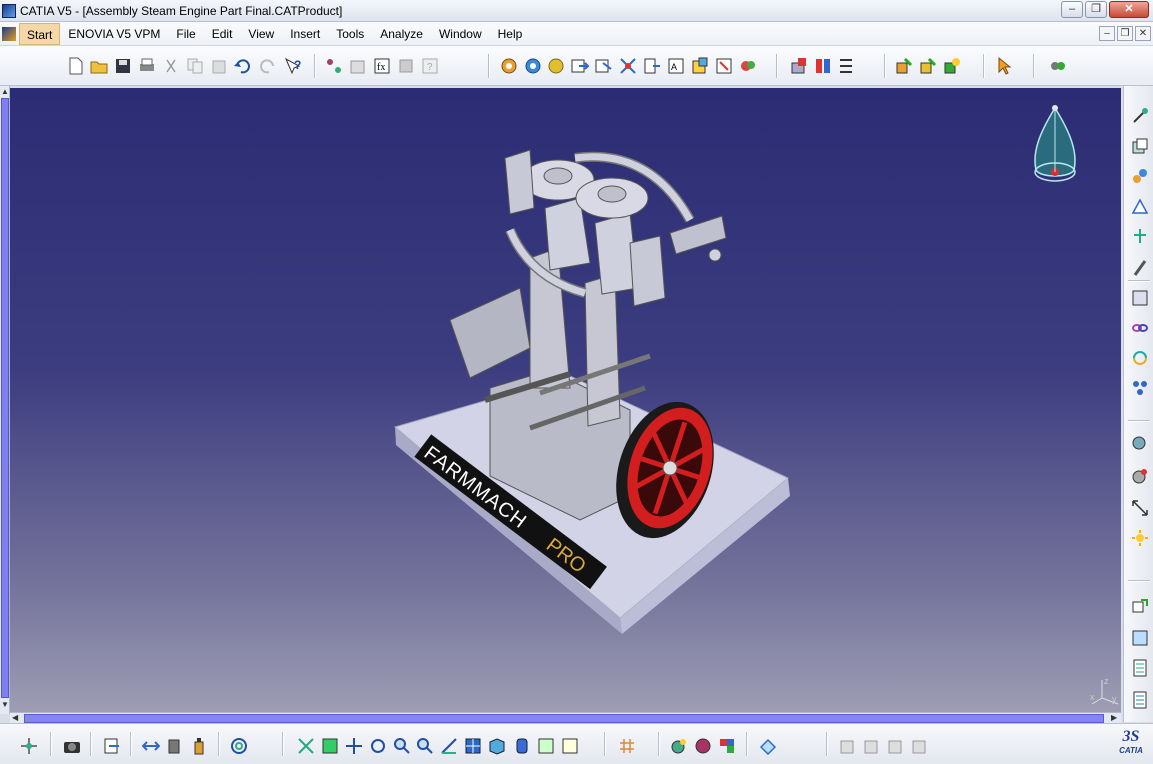 The height and width of the screenshot is (764, 1153). What do you see at coordinates (406, 66) in the screenshot?
I see `catalog-browser-icon` at bounding box center [406, 66].